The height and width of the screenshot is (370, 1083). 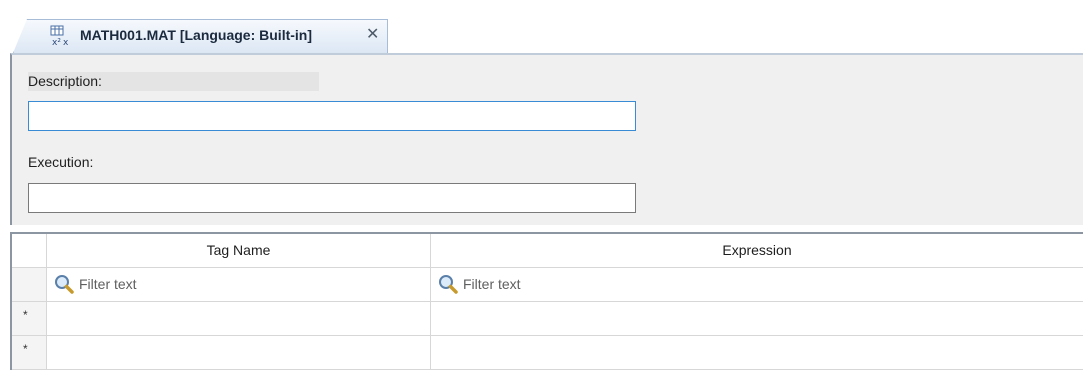 I want to click on close-icon: ✕, so click(x=372, y=35).